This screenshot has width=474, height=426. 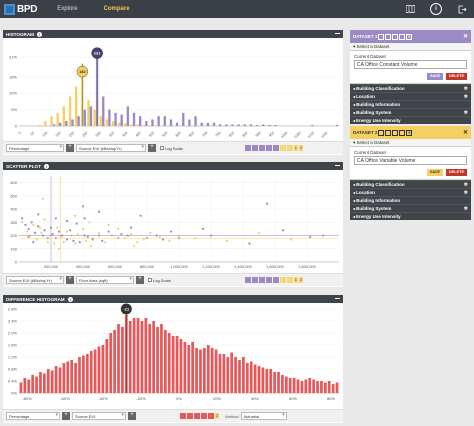 What do you see at coordinates (410, 9) in the screenshot?
I see `map-icon` at bounding box center [410, 9].